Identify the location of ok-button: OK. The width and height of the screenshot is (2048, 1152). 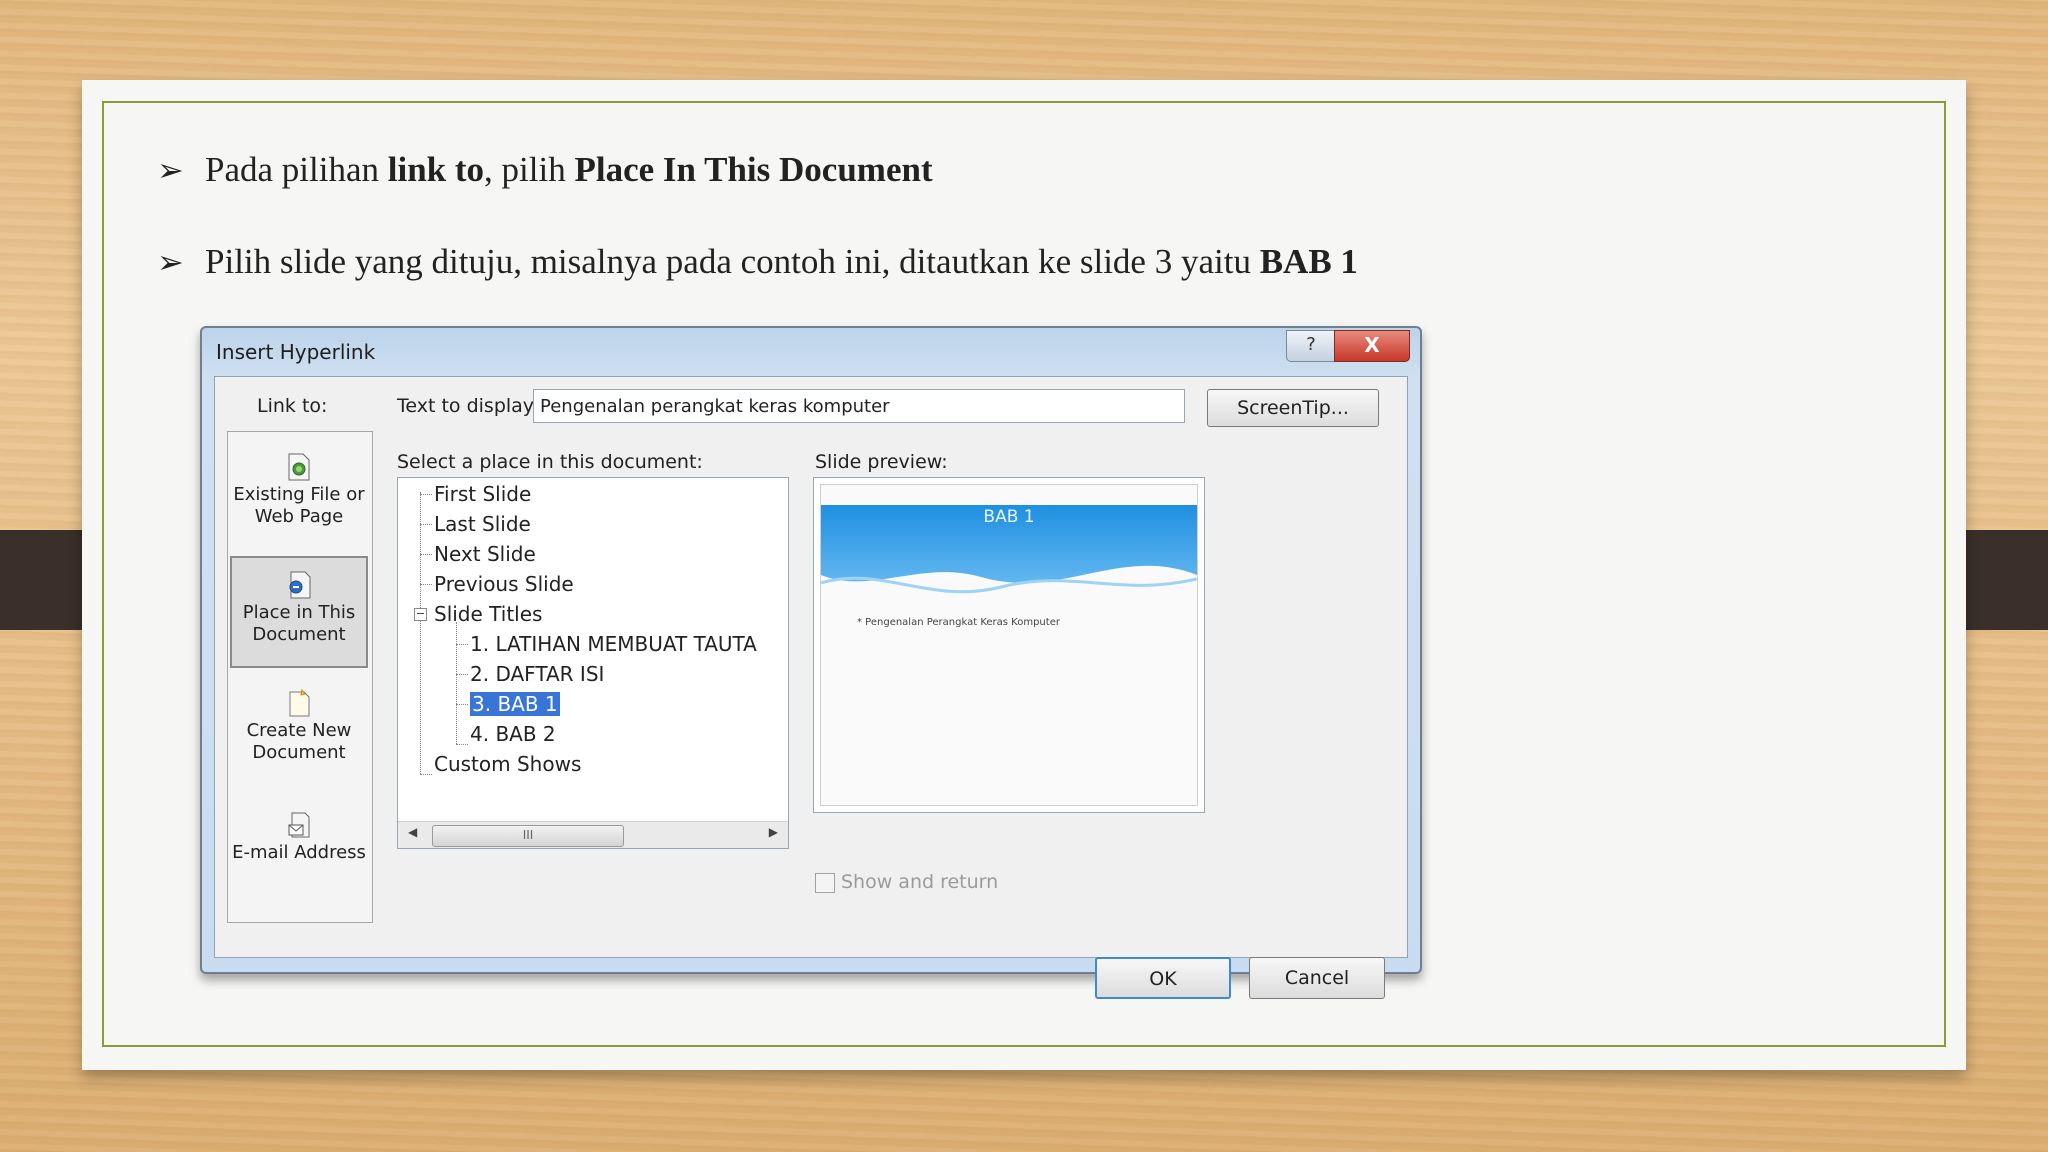
(1163, 978).